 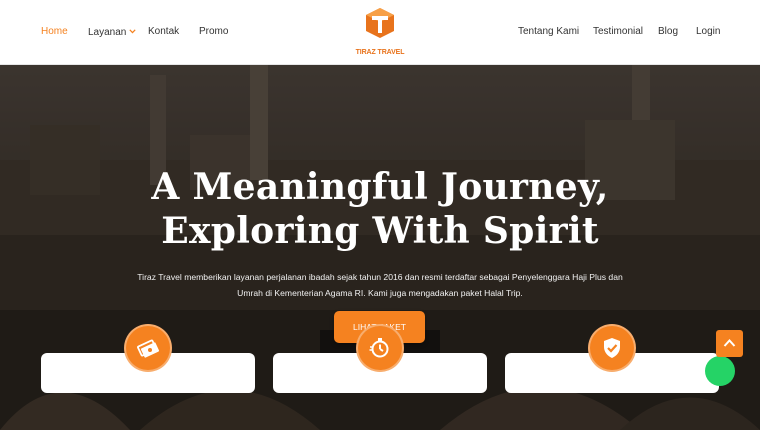 I want to click on hero-title-line-1: A Meaningful Journey,, so click(x=380, y=187).